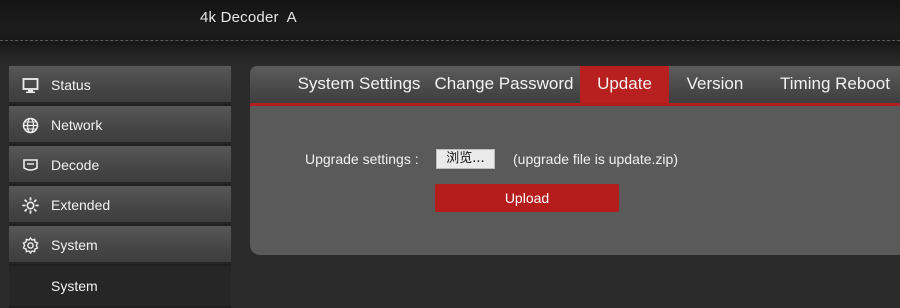 This screenshot has width=900, height=308. What do you see at coordinates (71, 85) in the screenshot?
I see `sidebar-item-label: Status` at bounding box center [71, 85].